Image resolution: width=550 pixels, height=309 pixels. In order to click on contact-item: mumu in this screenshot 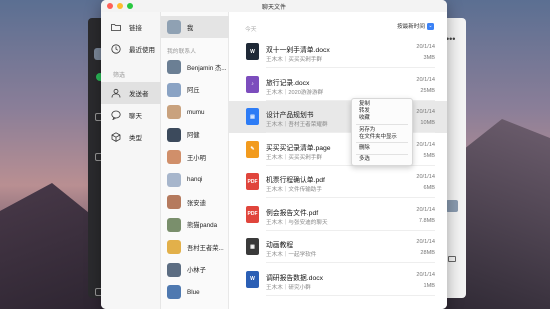, I will do `click(195, 112)`.